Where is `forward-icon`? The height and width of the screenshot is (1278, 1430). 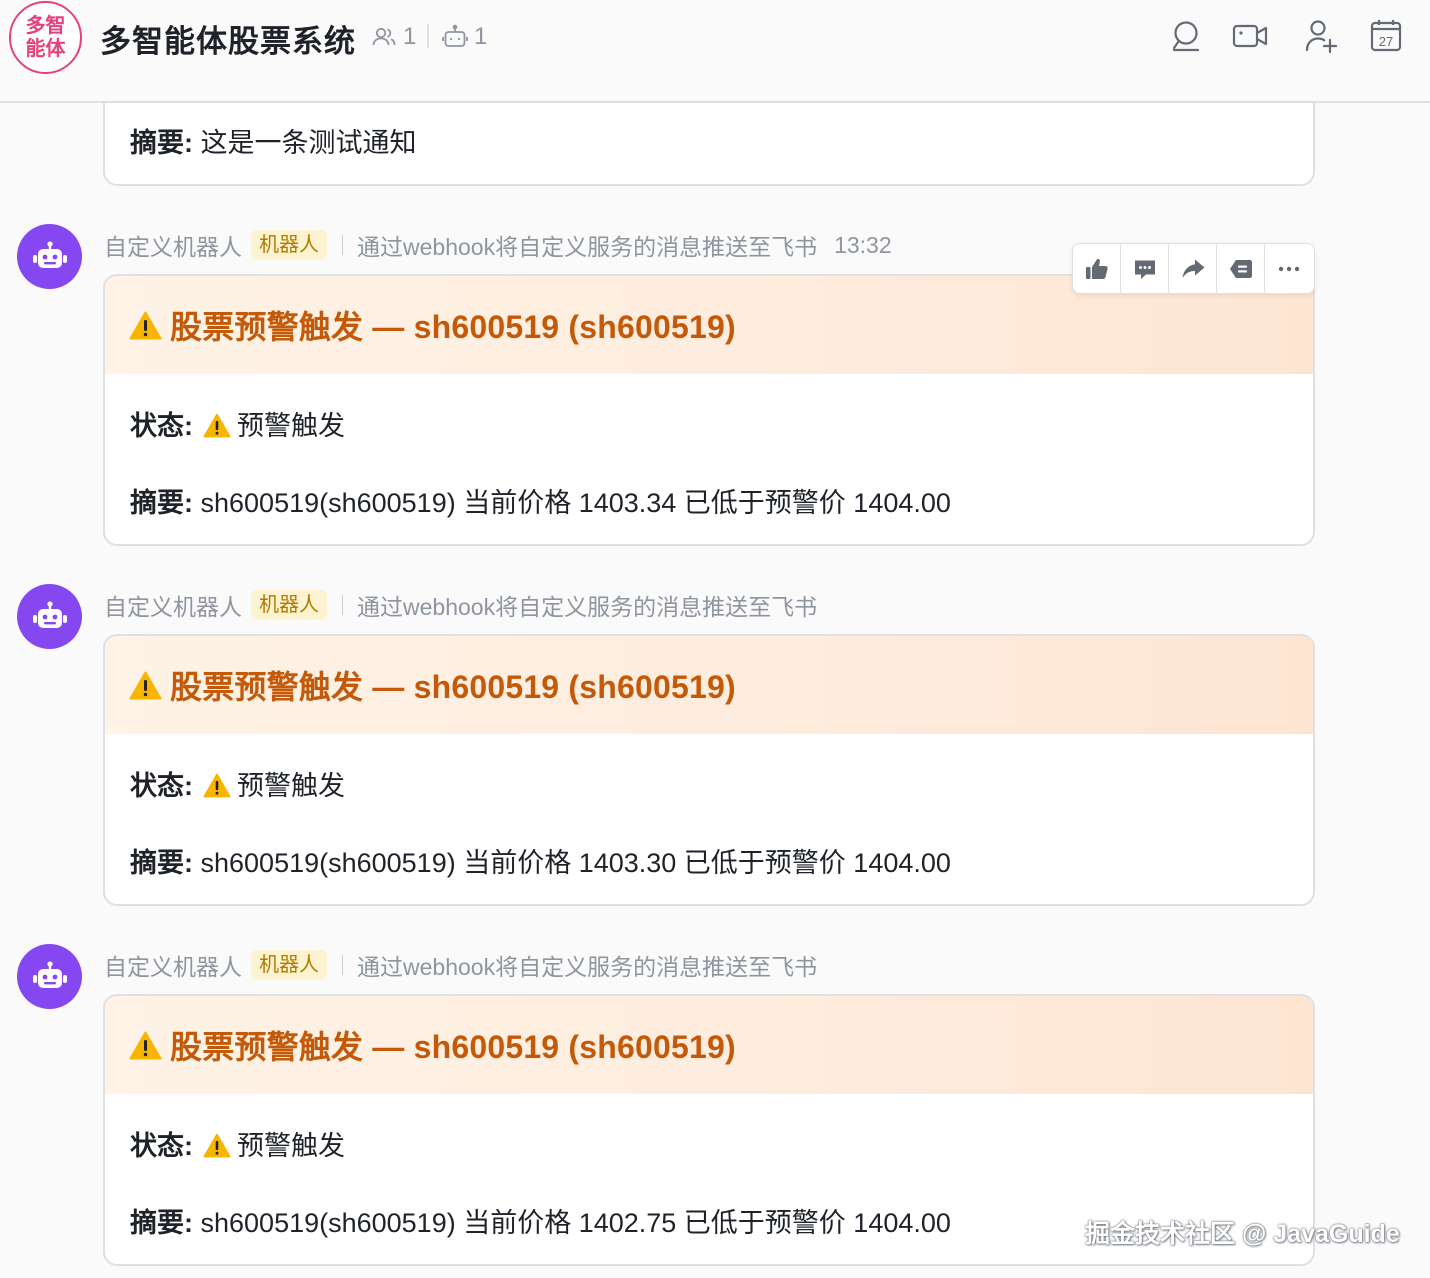
forward-icon is located at coordinates (1193, 268).